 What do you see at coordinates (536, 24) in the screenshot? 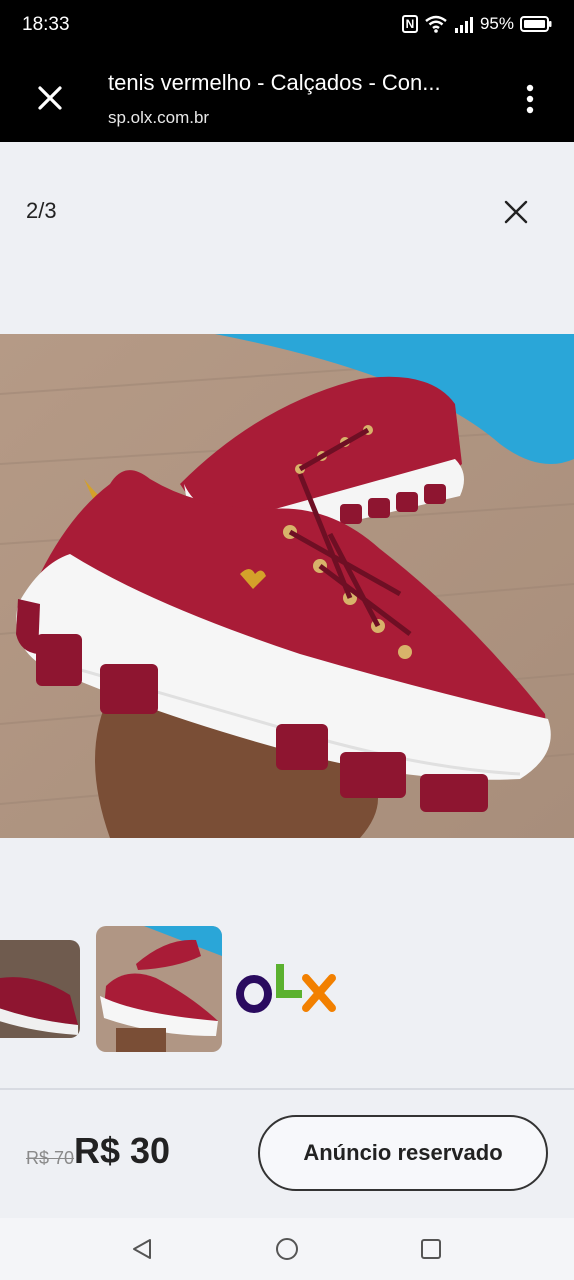
I see `battery-icon` at bounding box center [536, 24].